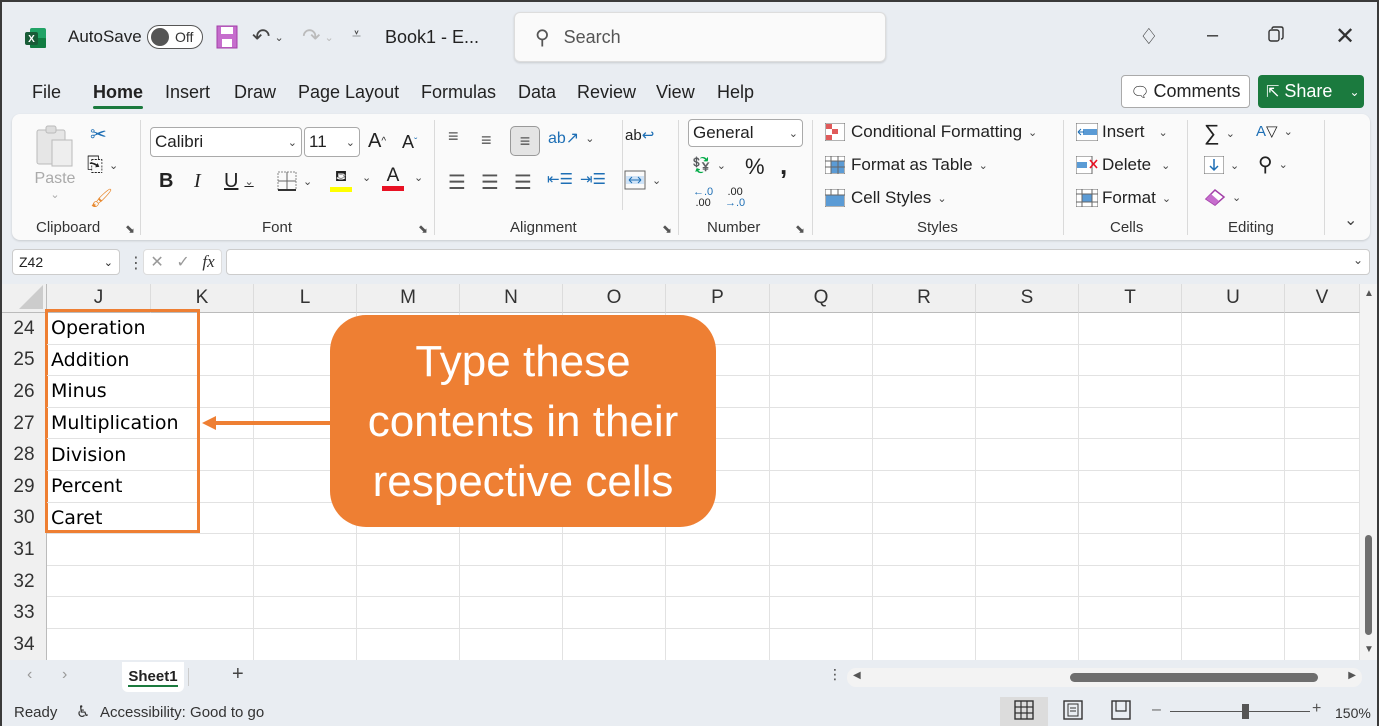 The width and height of the screenshot is (1379, 726). I want to click on tab-help: Help, so click(735, 92).